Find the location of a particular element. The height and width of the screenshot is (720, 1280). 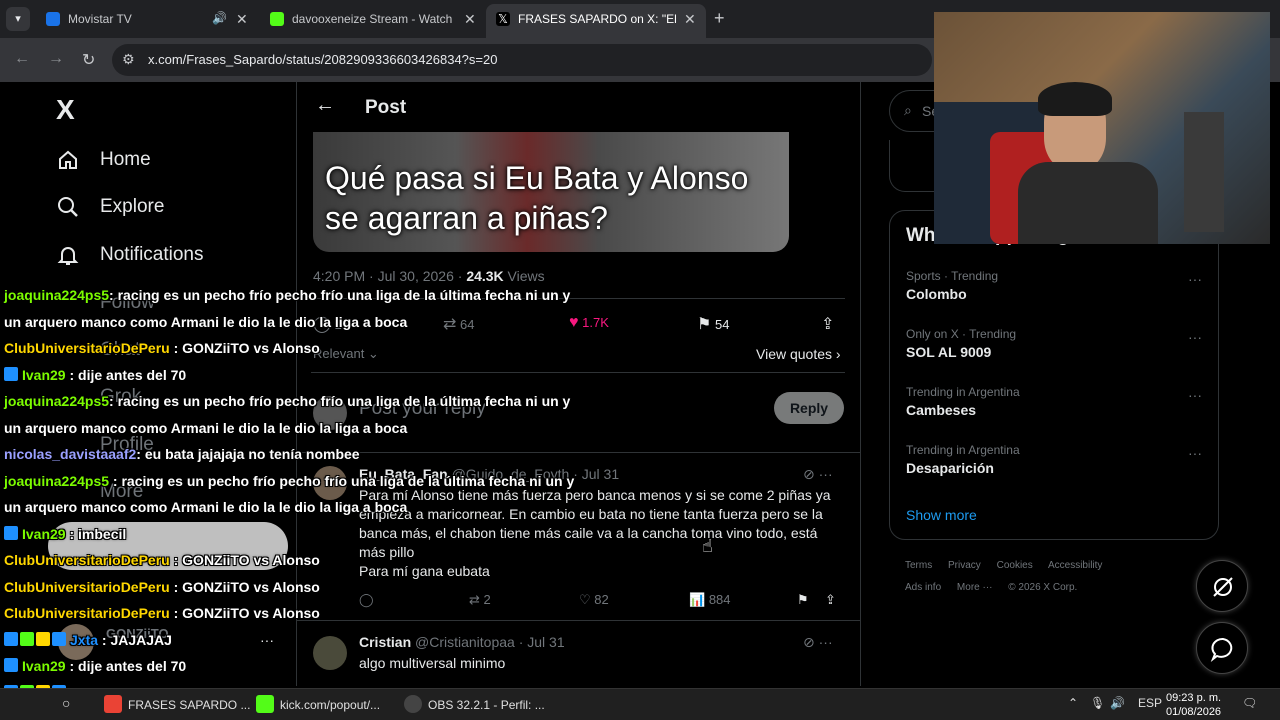

reply-submit-button: Reply is located at coordinates (809, 408).